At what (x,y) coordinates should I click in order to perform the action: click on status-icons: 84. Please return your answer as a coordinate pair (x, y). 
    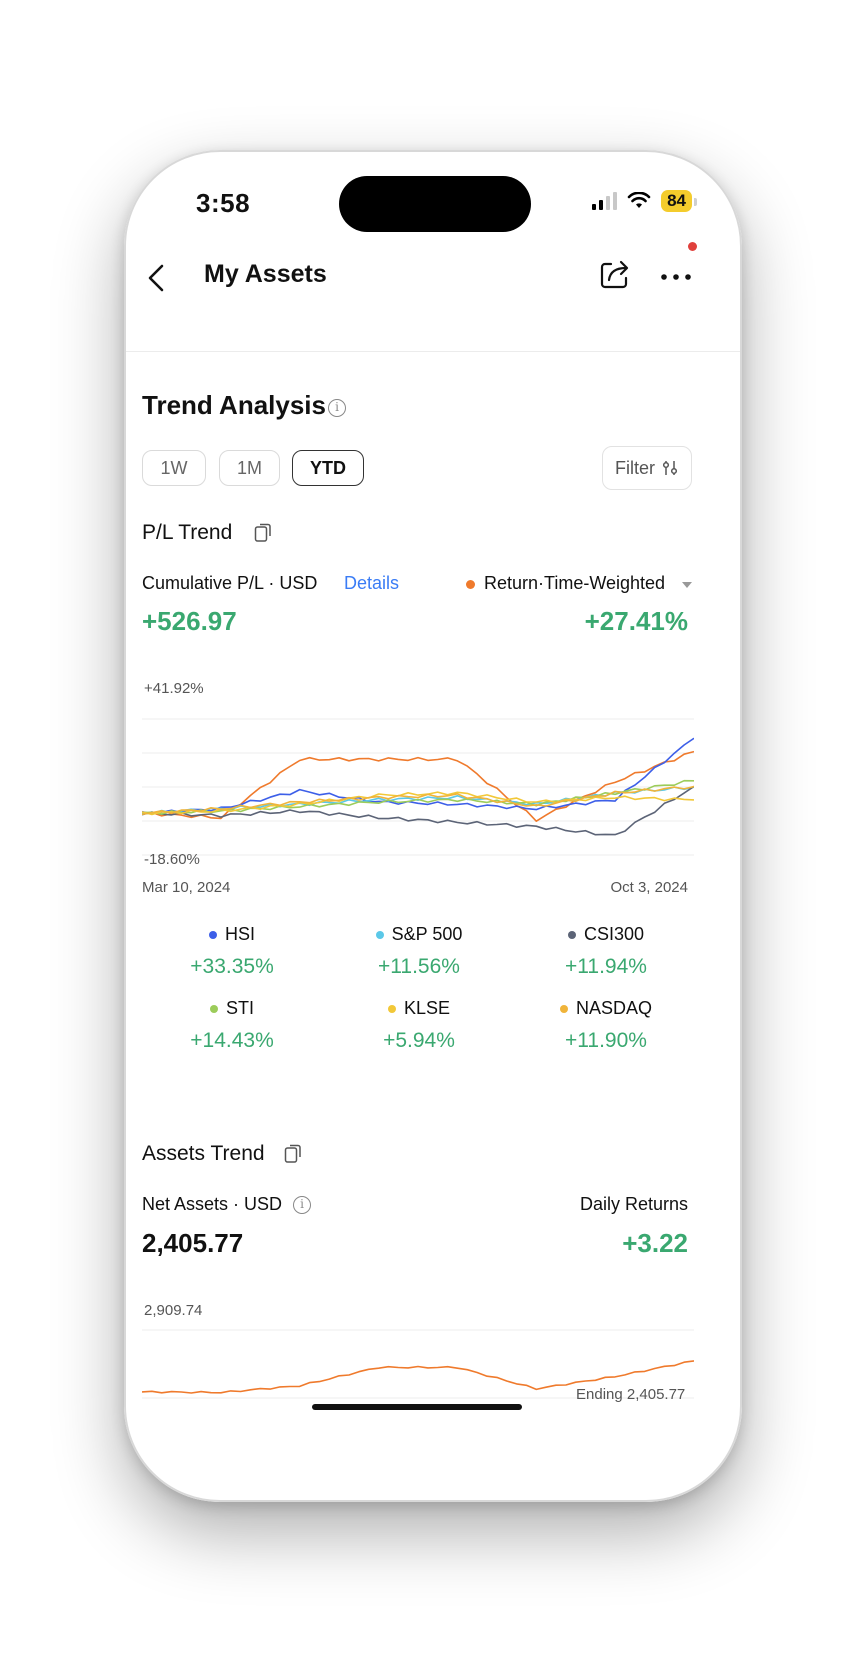
    Looking at the image, I should click on (644, 201).